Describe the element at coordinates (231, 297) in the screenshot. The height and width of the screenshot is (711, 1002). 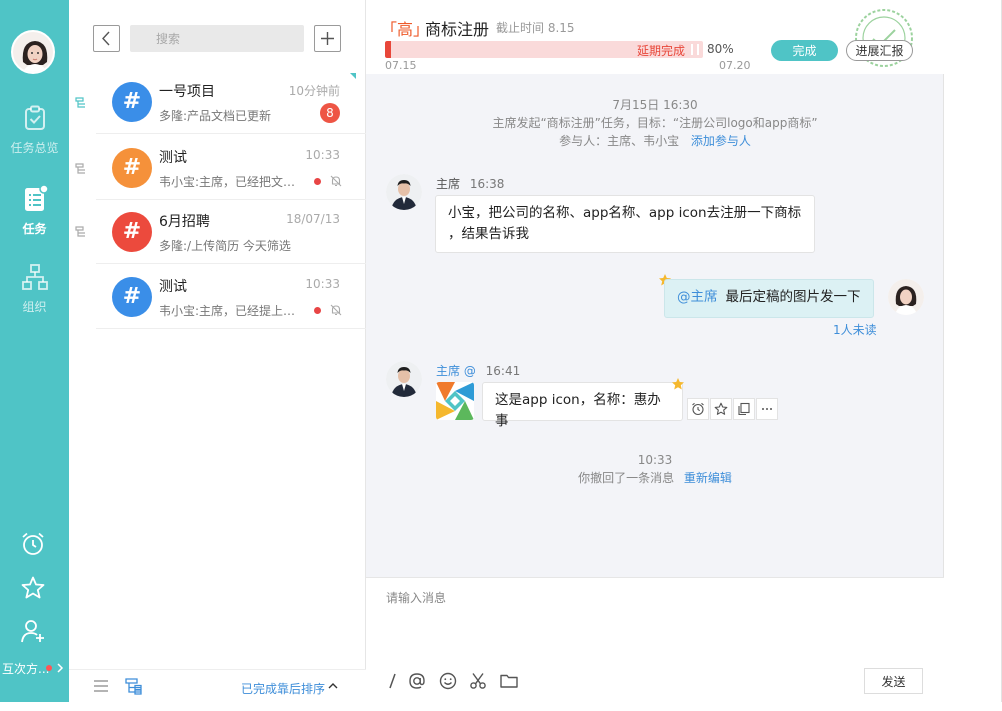
I see `conversation-item: # 测试 10:33 韦小宝:主席，已经提上日程了` at that location.